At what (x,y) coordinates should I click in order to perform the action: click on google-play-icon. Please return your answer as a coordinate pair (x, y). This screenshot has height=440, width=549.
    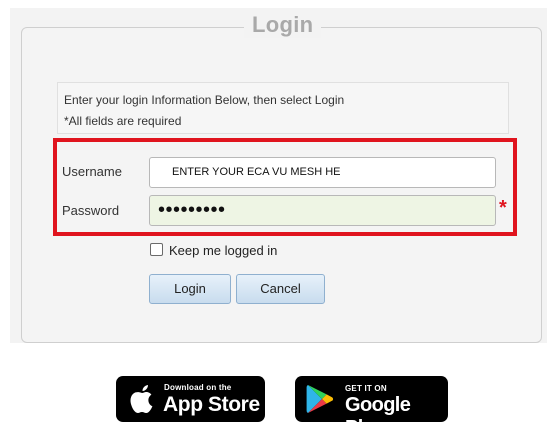
    Looking at the image, I should click on (320, 399).